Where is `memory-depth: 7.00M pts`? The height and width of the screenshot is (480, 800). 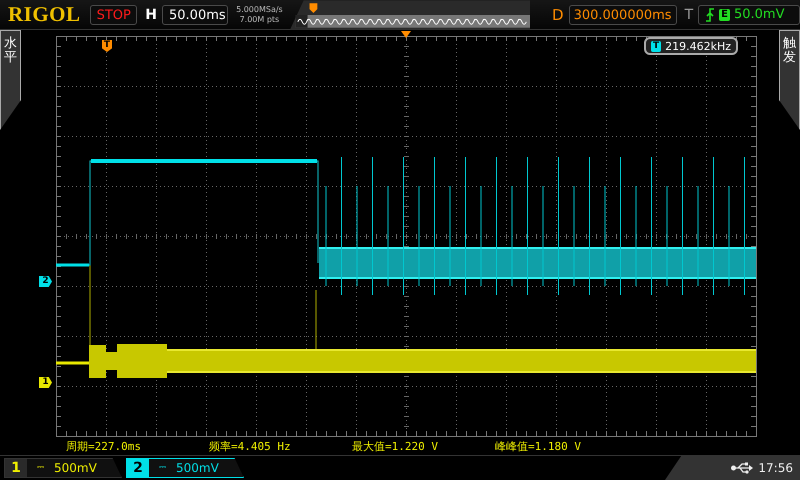 memory-depth: 7.00M pts is located at coordinates (260, 19).